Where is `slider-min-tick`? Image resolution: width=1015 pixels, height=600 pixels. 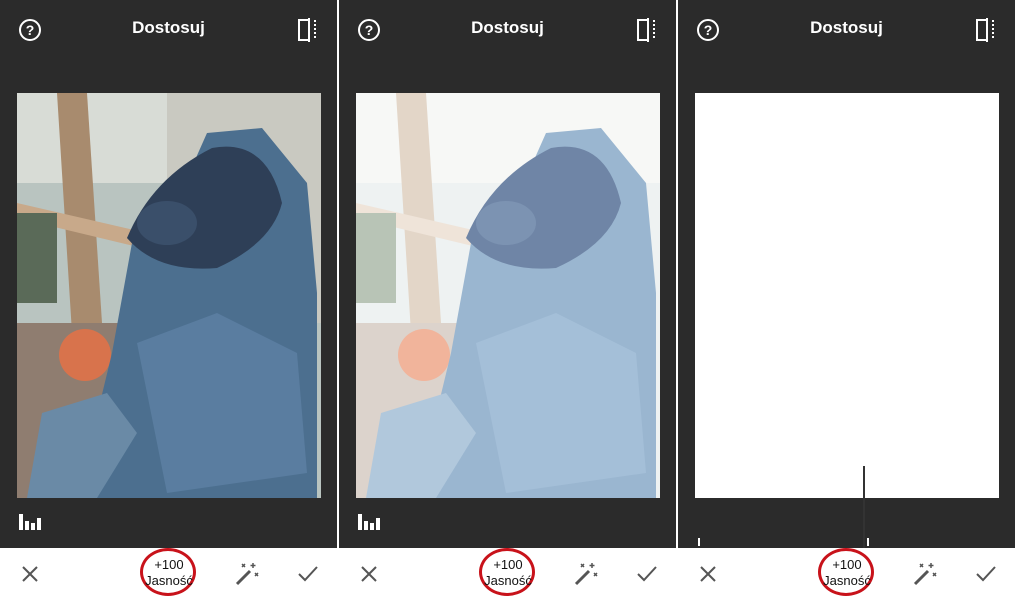 slider-min-tick is located at coordinates (699, 542).